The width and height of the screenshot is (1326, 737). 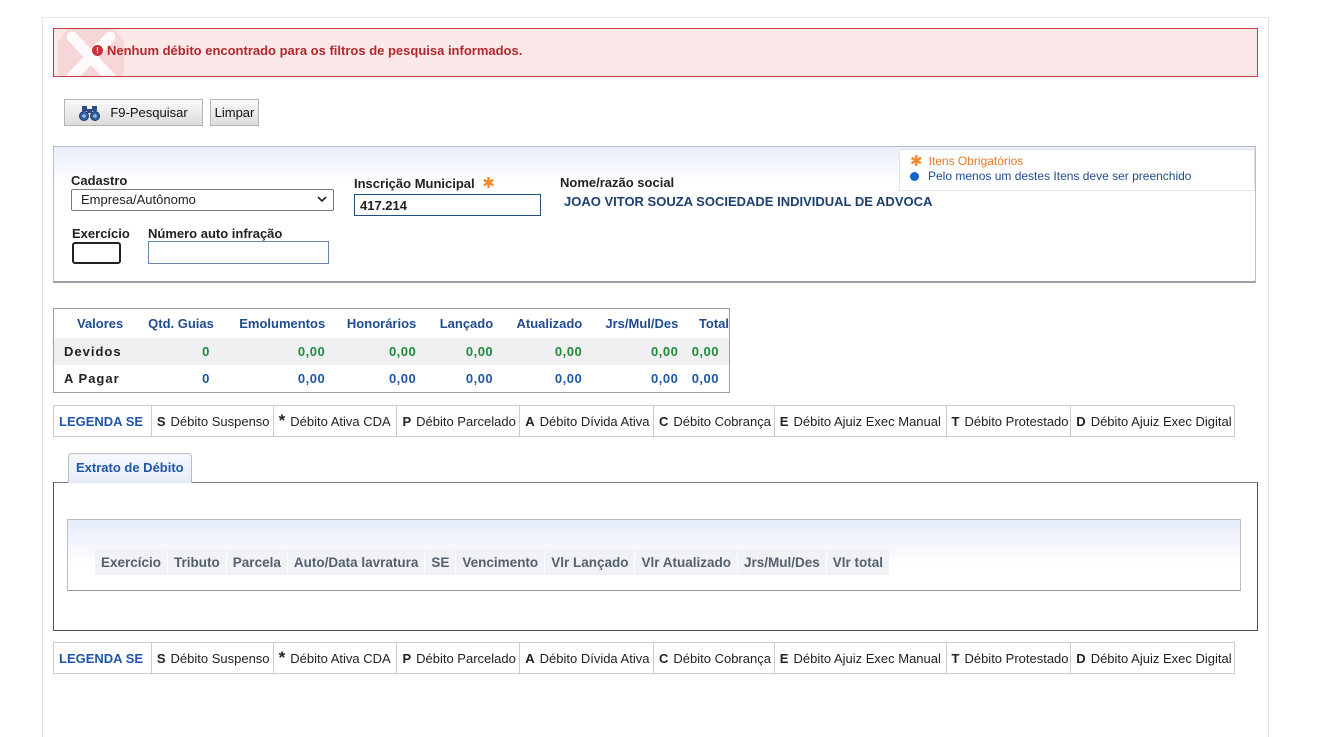 I want to click on legend-code: D, so click(x=1081, y=658).